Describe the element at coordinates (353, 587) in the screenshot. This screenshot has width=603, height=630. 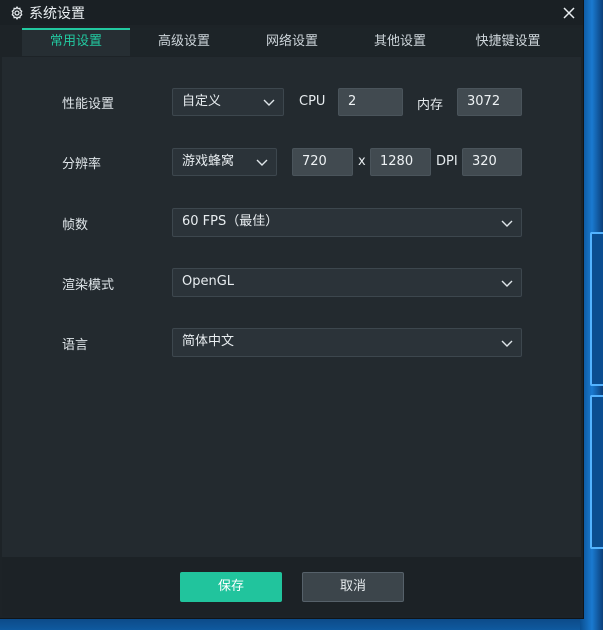
I see `cancel-button: 取消` at that location.